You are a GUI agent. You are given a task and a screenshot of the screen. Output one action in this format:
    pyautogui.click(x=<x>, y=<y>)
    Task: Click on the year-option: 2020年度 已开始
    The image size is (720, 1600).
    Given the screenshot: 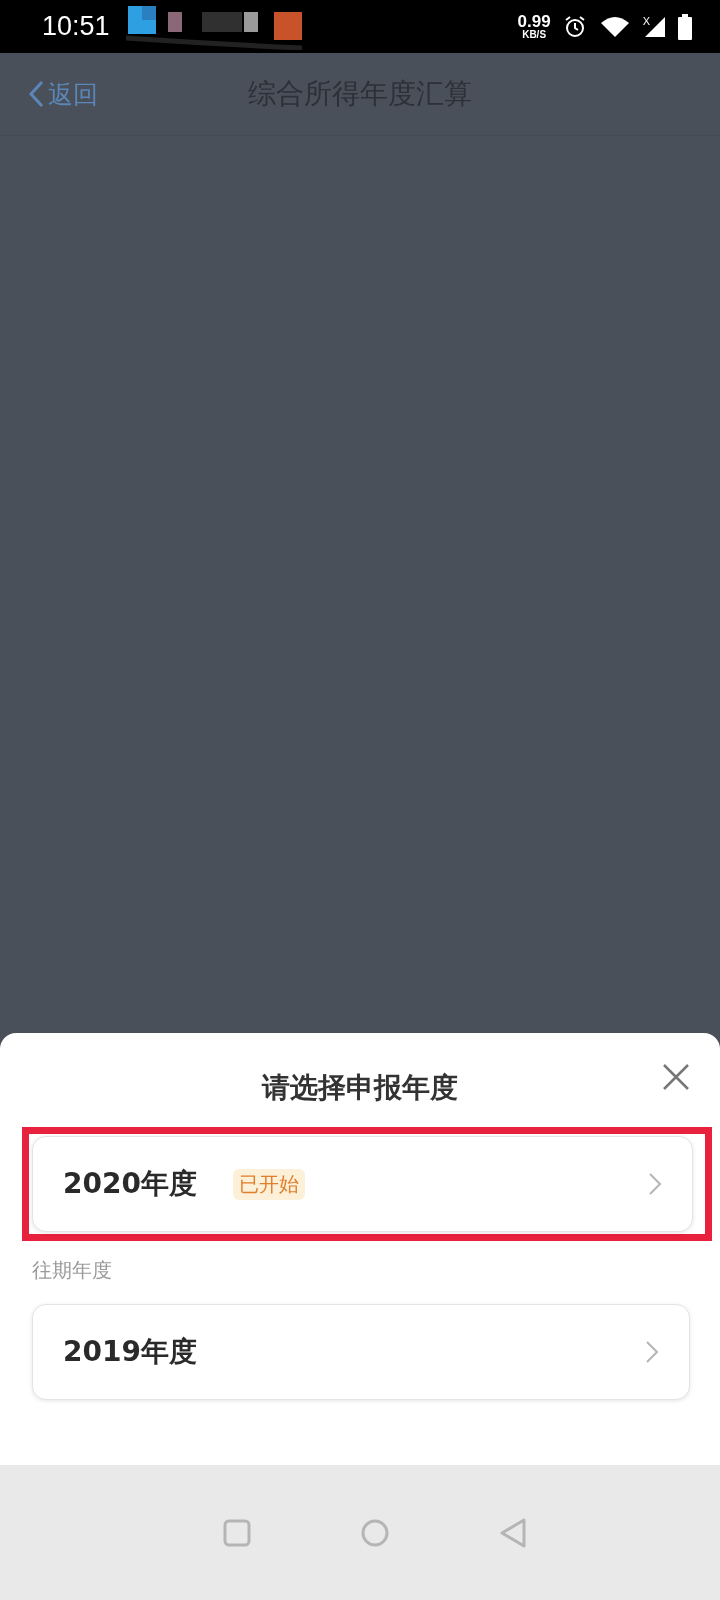 What is the action you would take?
    pyautogui.click(x=362, y=1184)
    